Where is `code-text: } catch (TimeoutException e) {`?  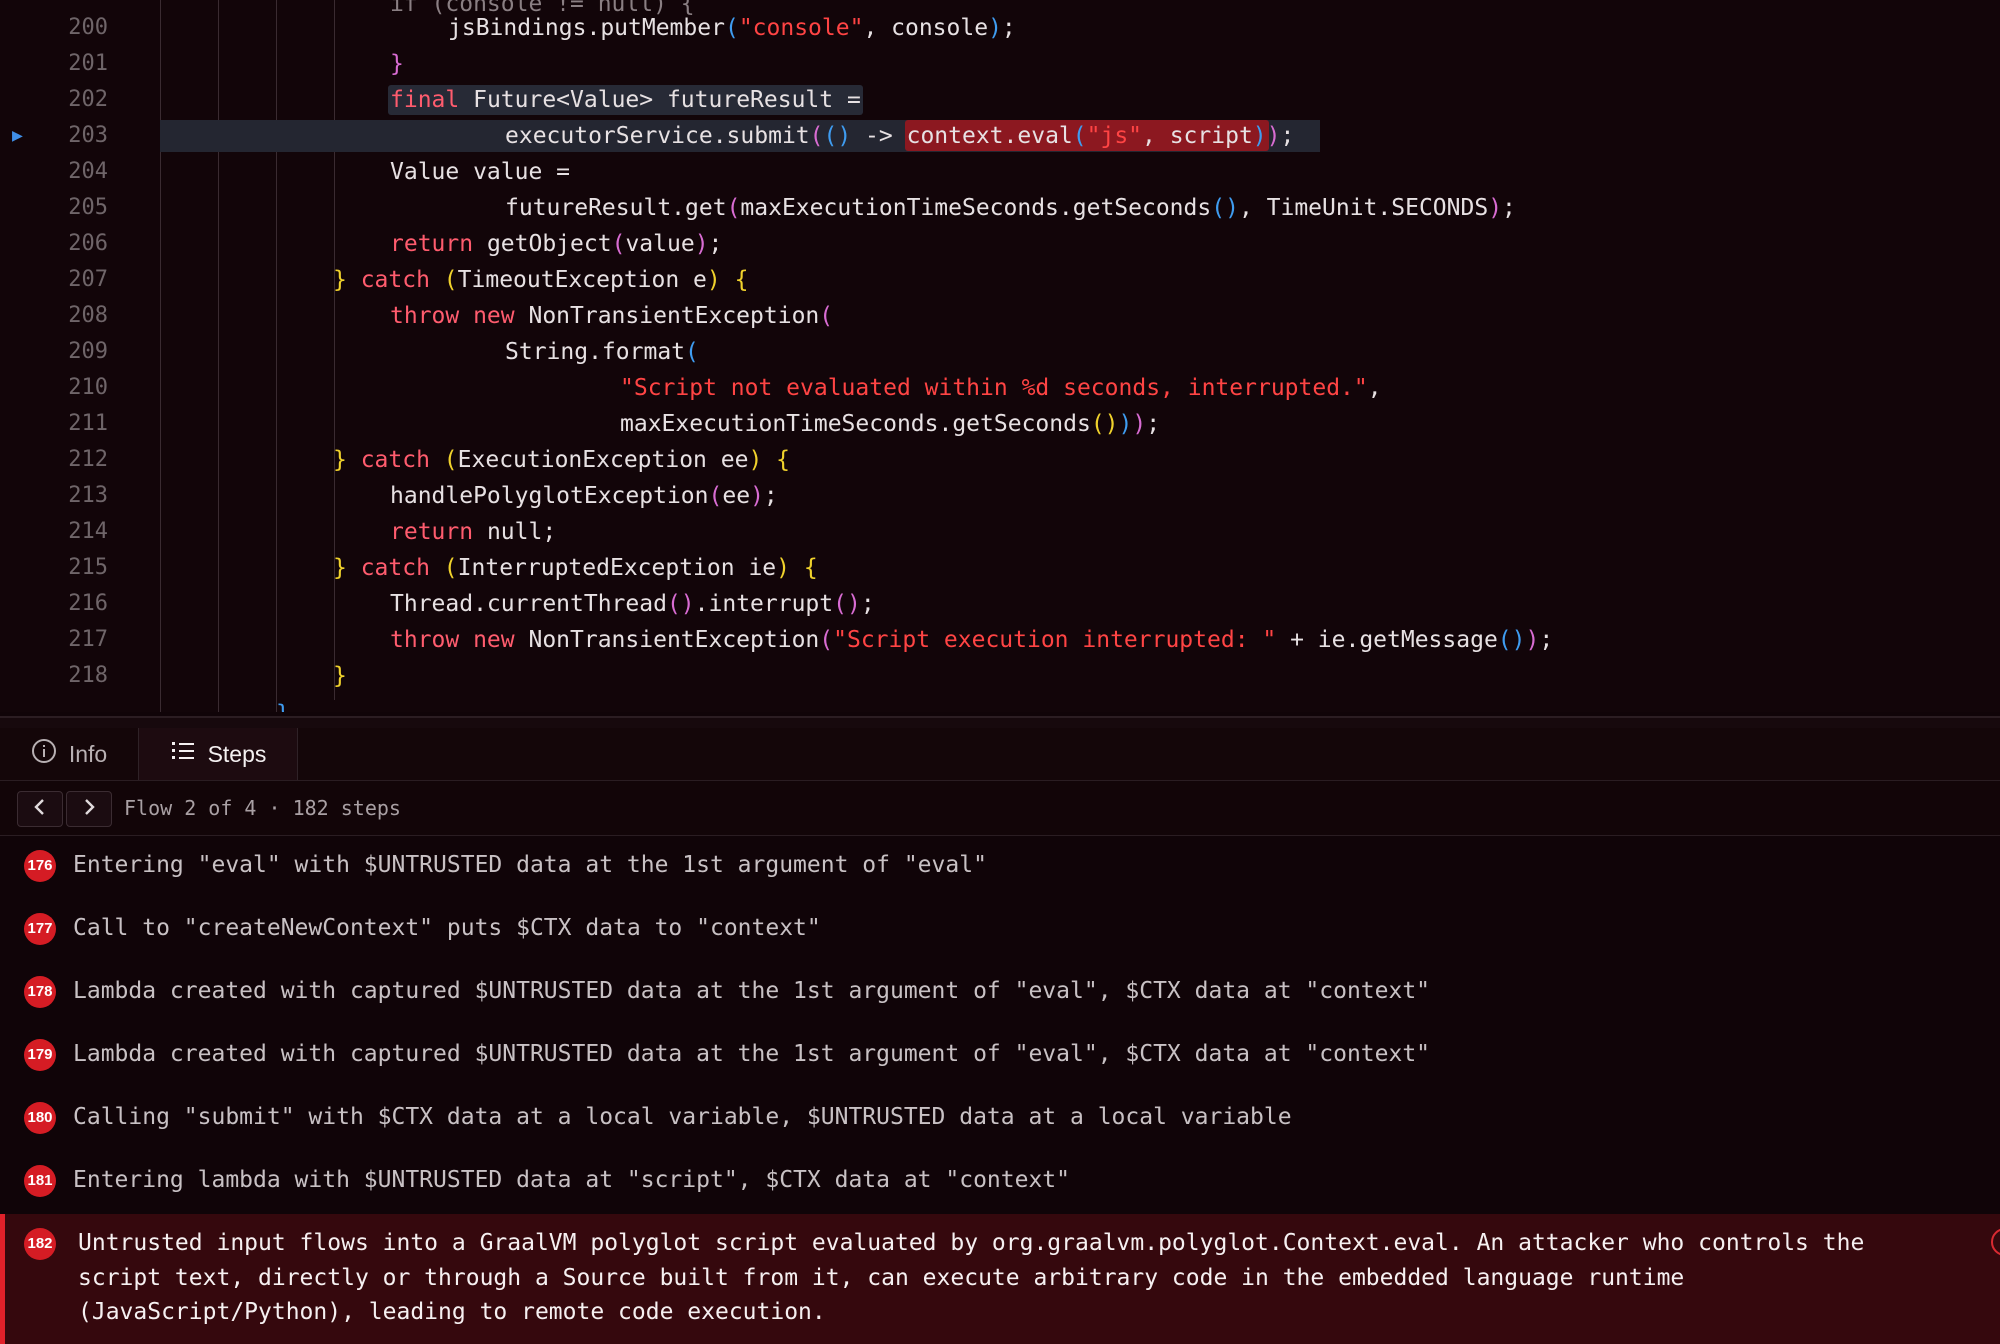
code-text: } catch (TimeoutException e) { is located at coordinates (541, 280).